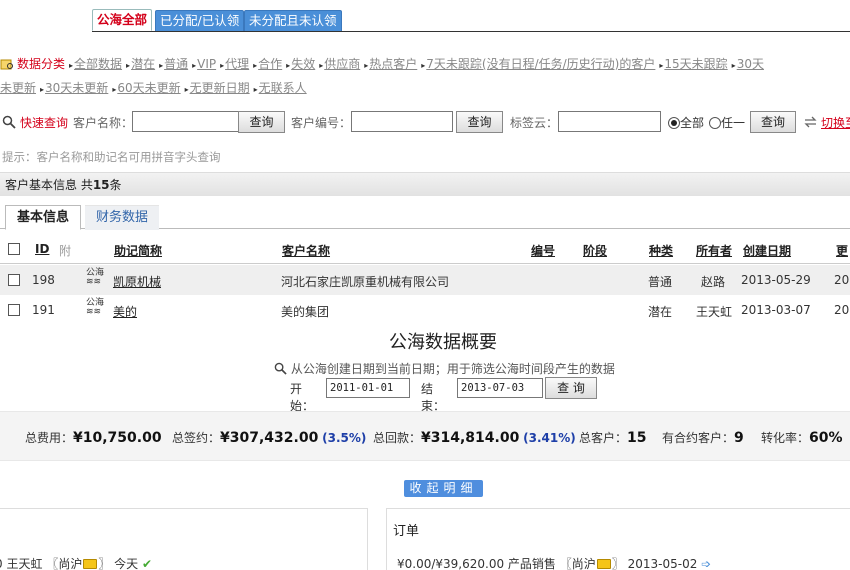 Image resolution: width=850 pixels, height=570 pixels. I want to click on category-label: 数据分类, so click(41, 64).